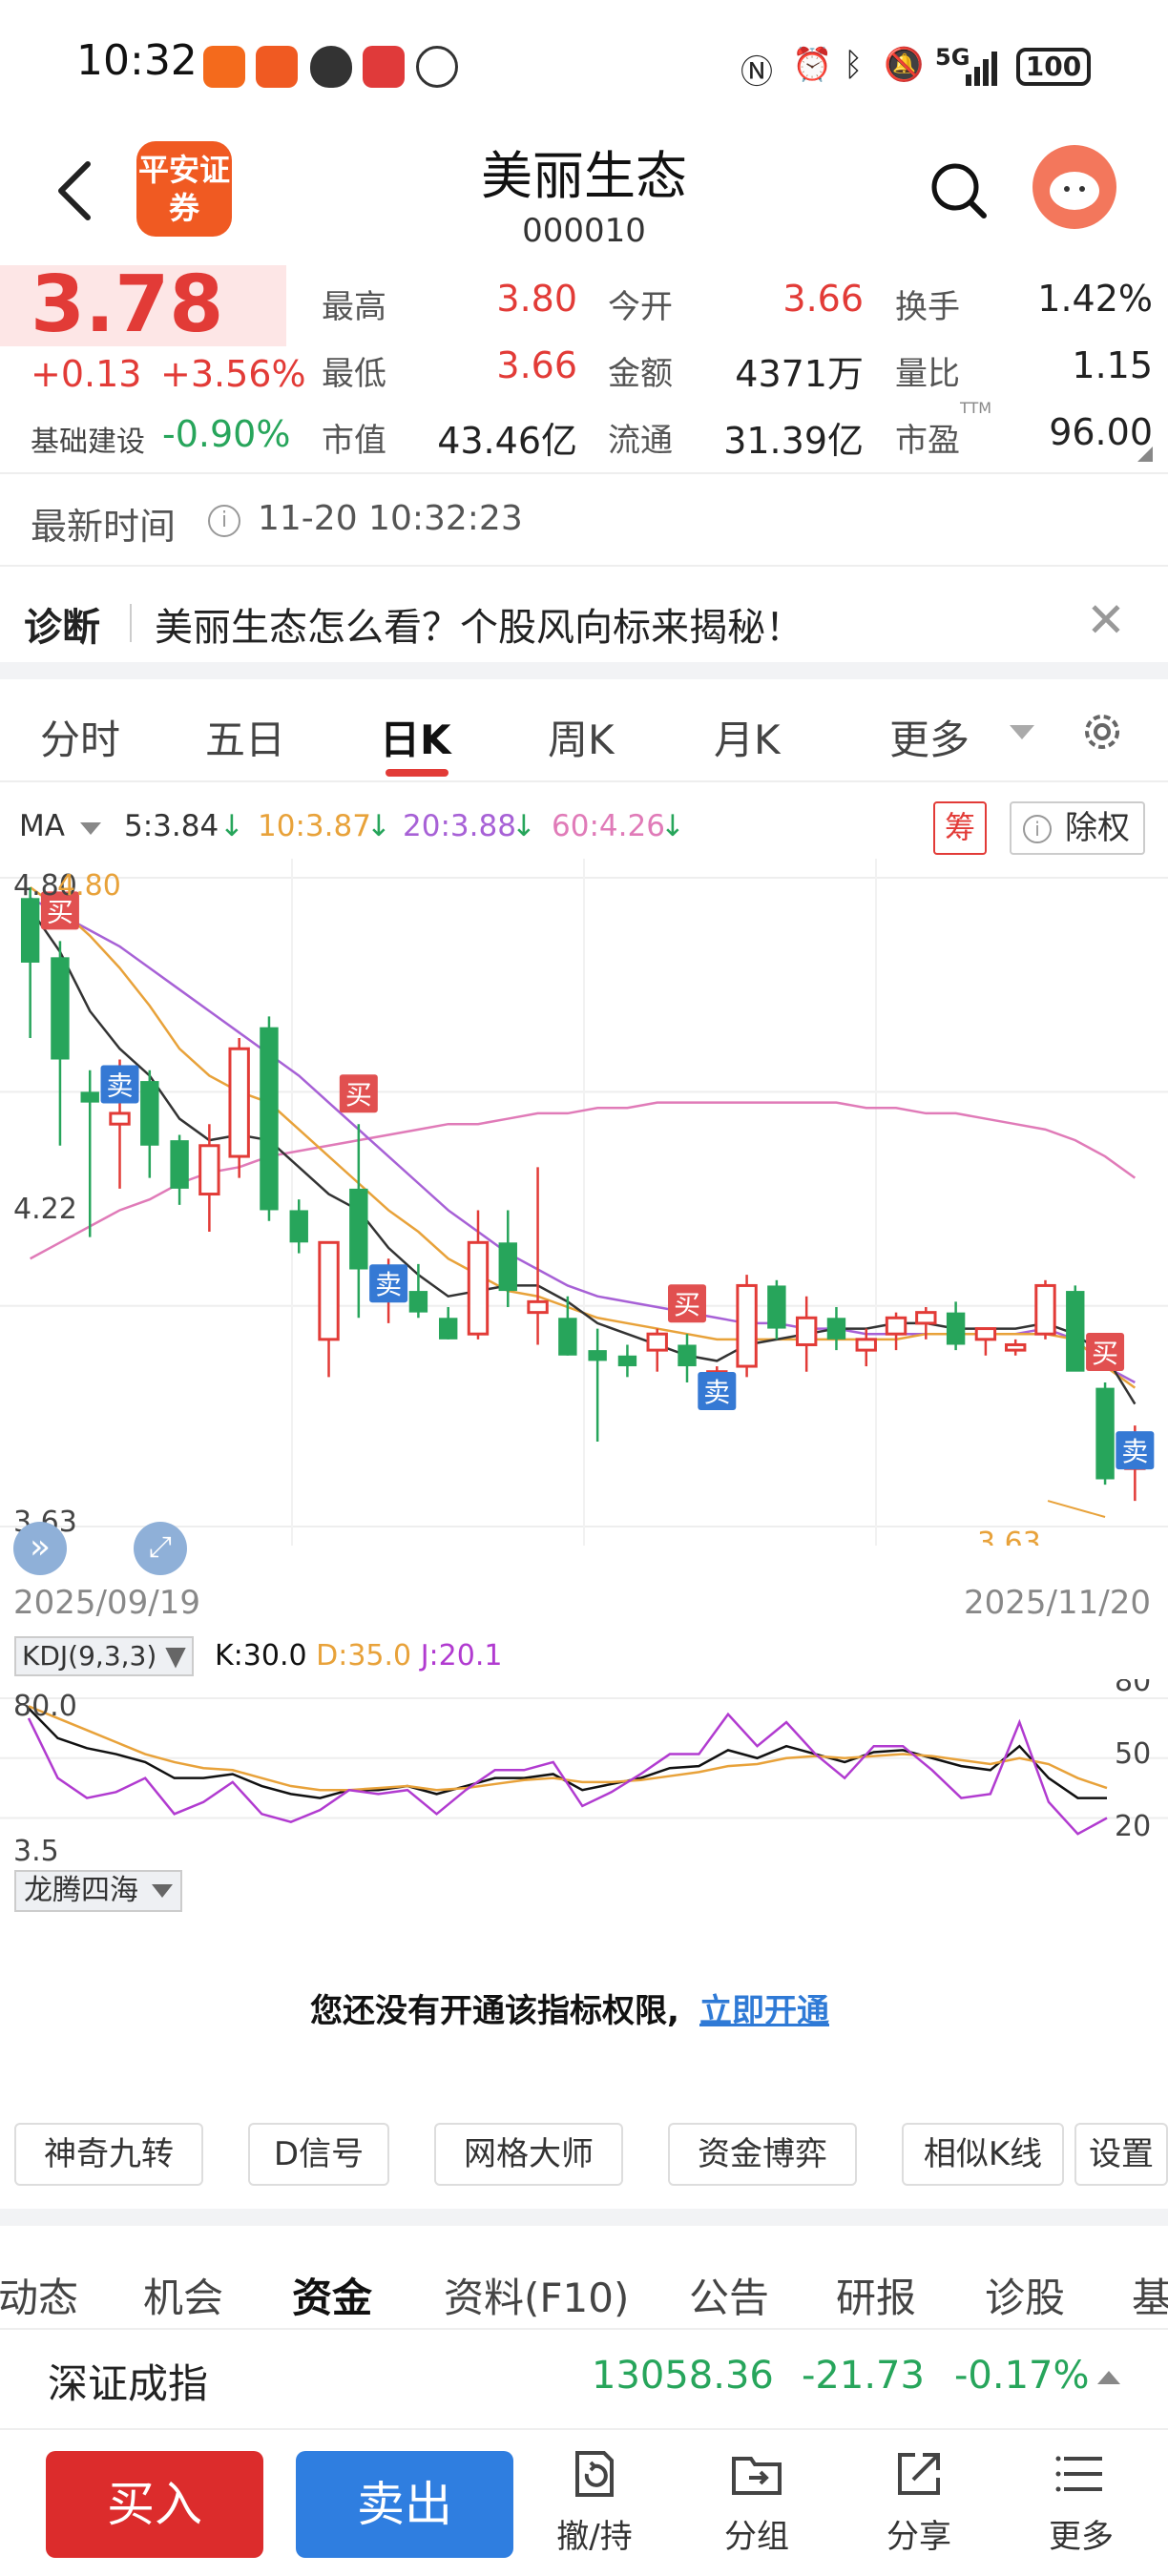  I want to click on pe-label: 市盈, so click(927, 441).